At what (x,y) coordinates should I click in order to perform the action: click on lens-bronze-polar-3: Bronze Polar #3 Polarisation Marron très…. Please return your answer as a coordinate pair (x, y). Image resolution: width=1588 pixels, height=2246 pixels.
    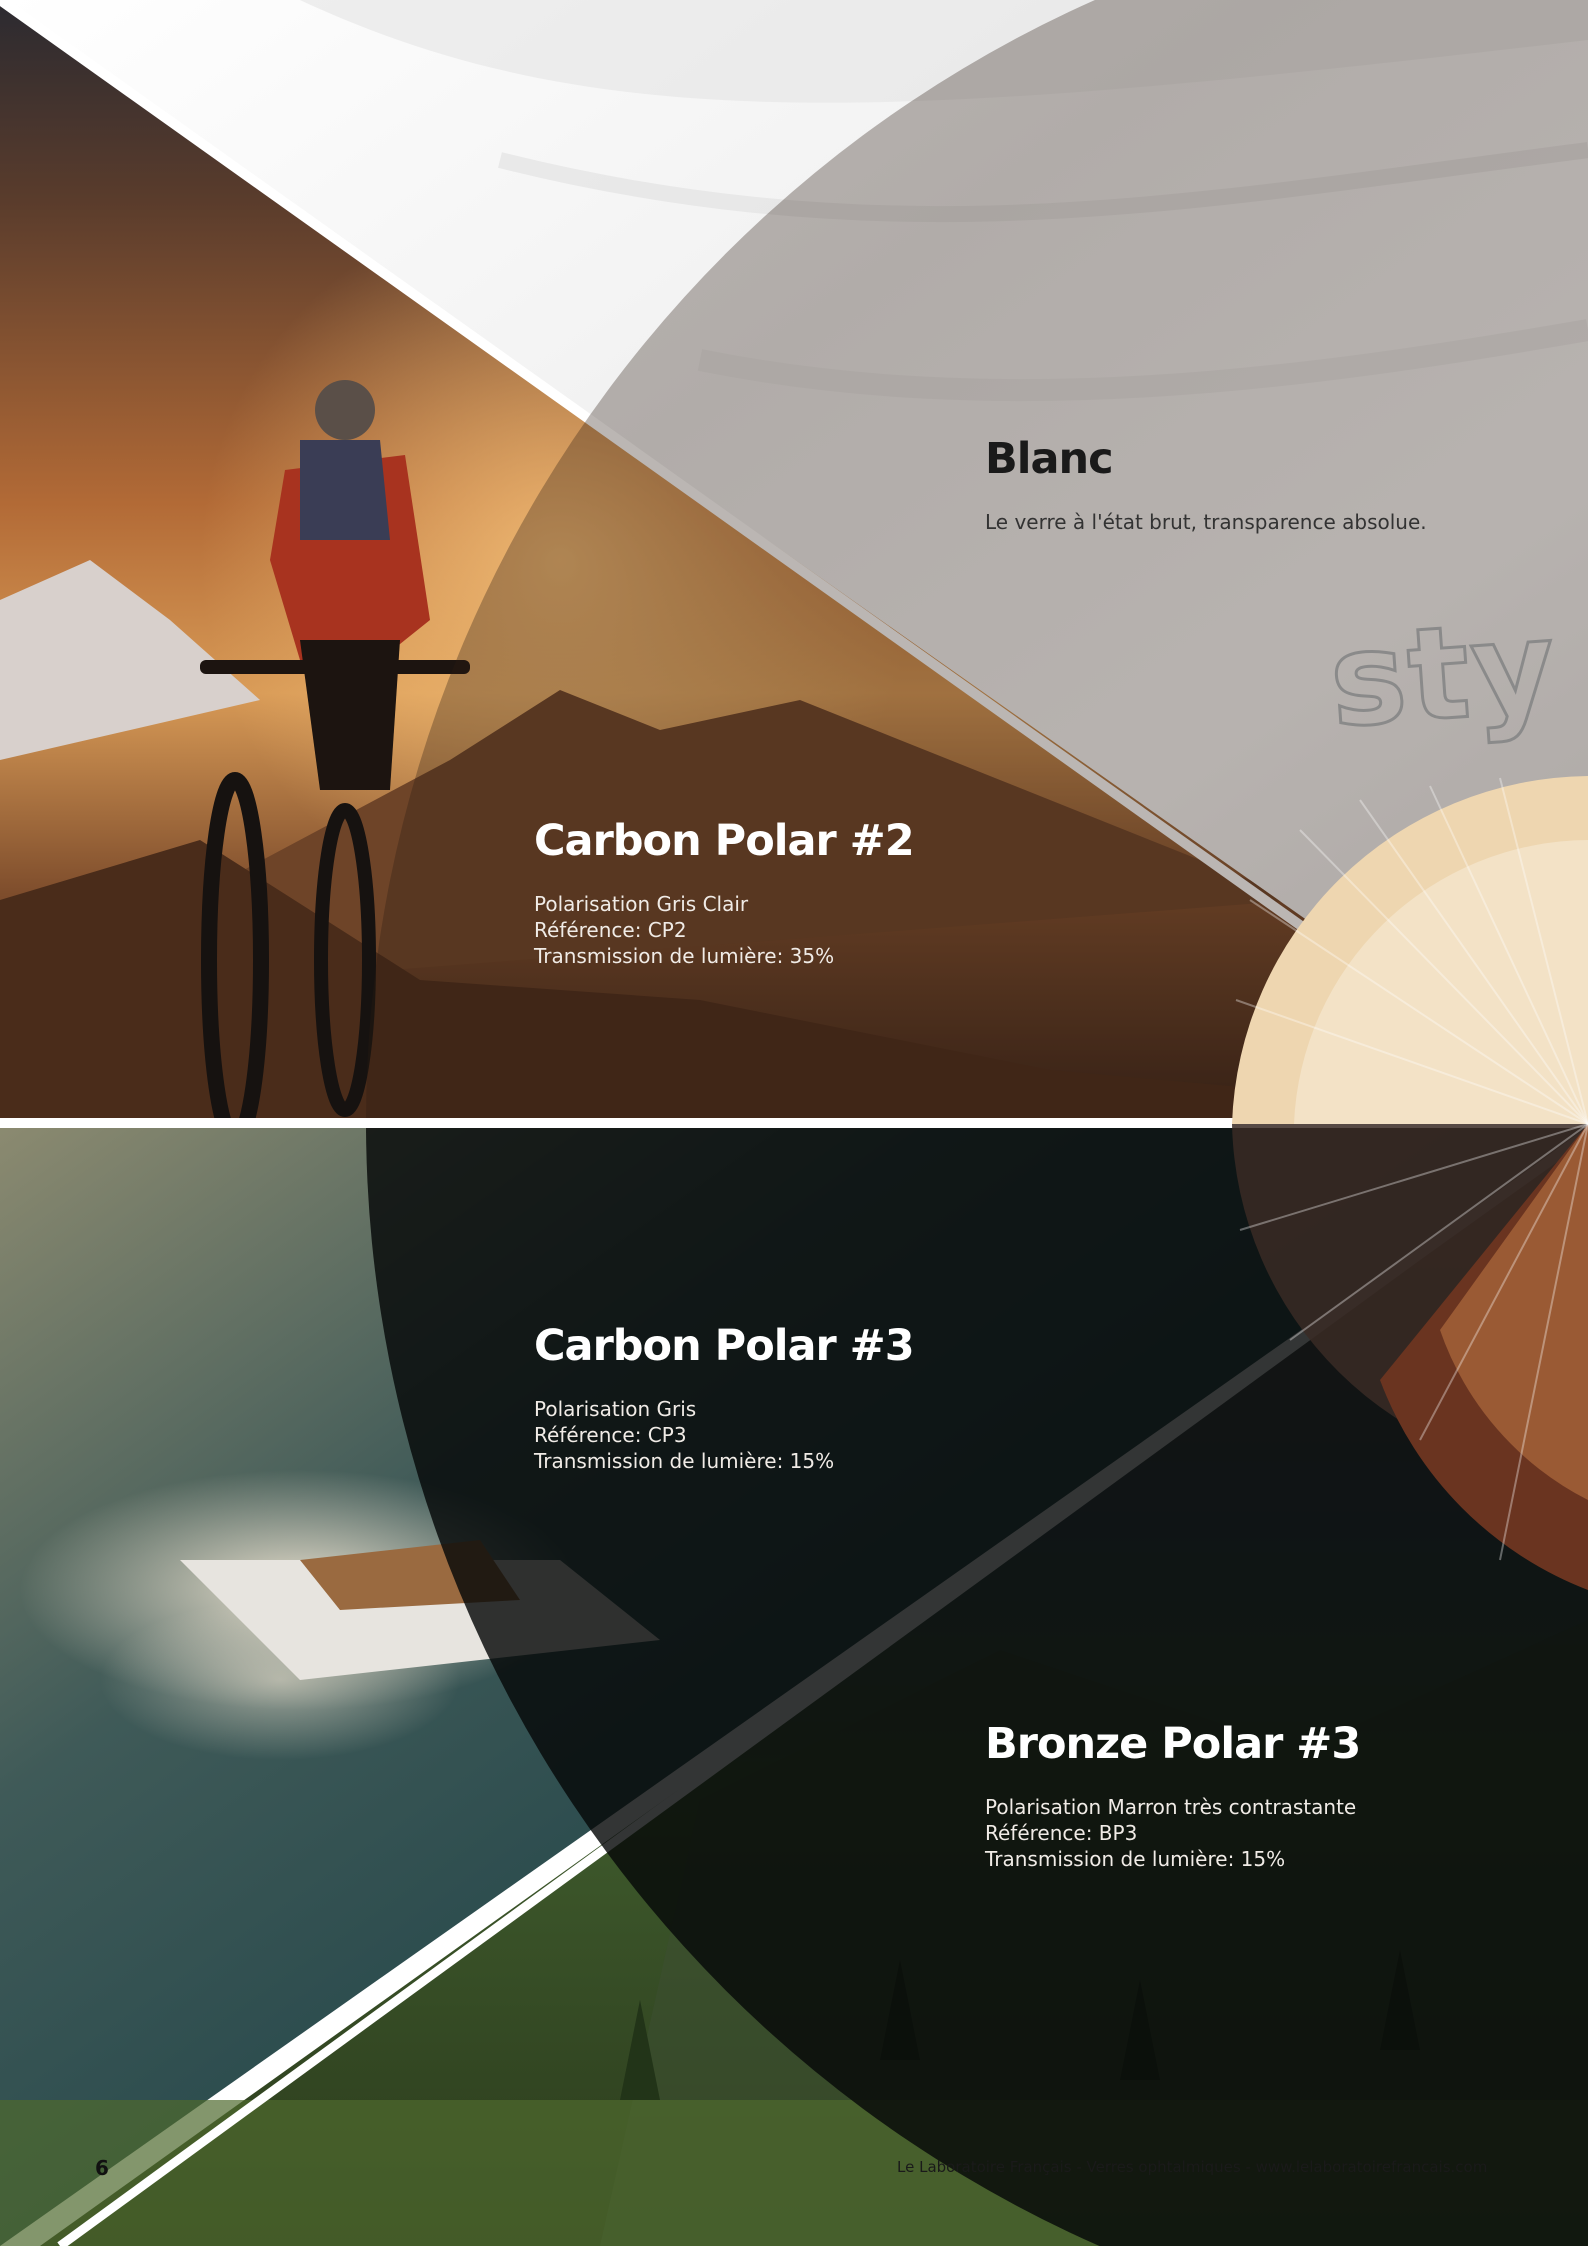
    Looking at the image, I should click on (1265, 1795).